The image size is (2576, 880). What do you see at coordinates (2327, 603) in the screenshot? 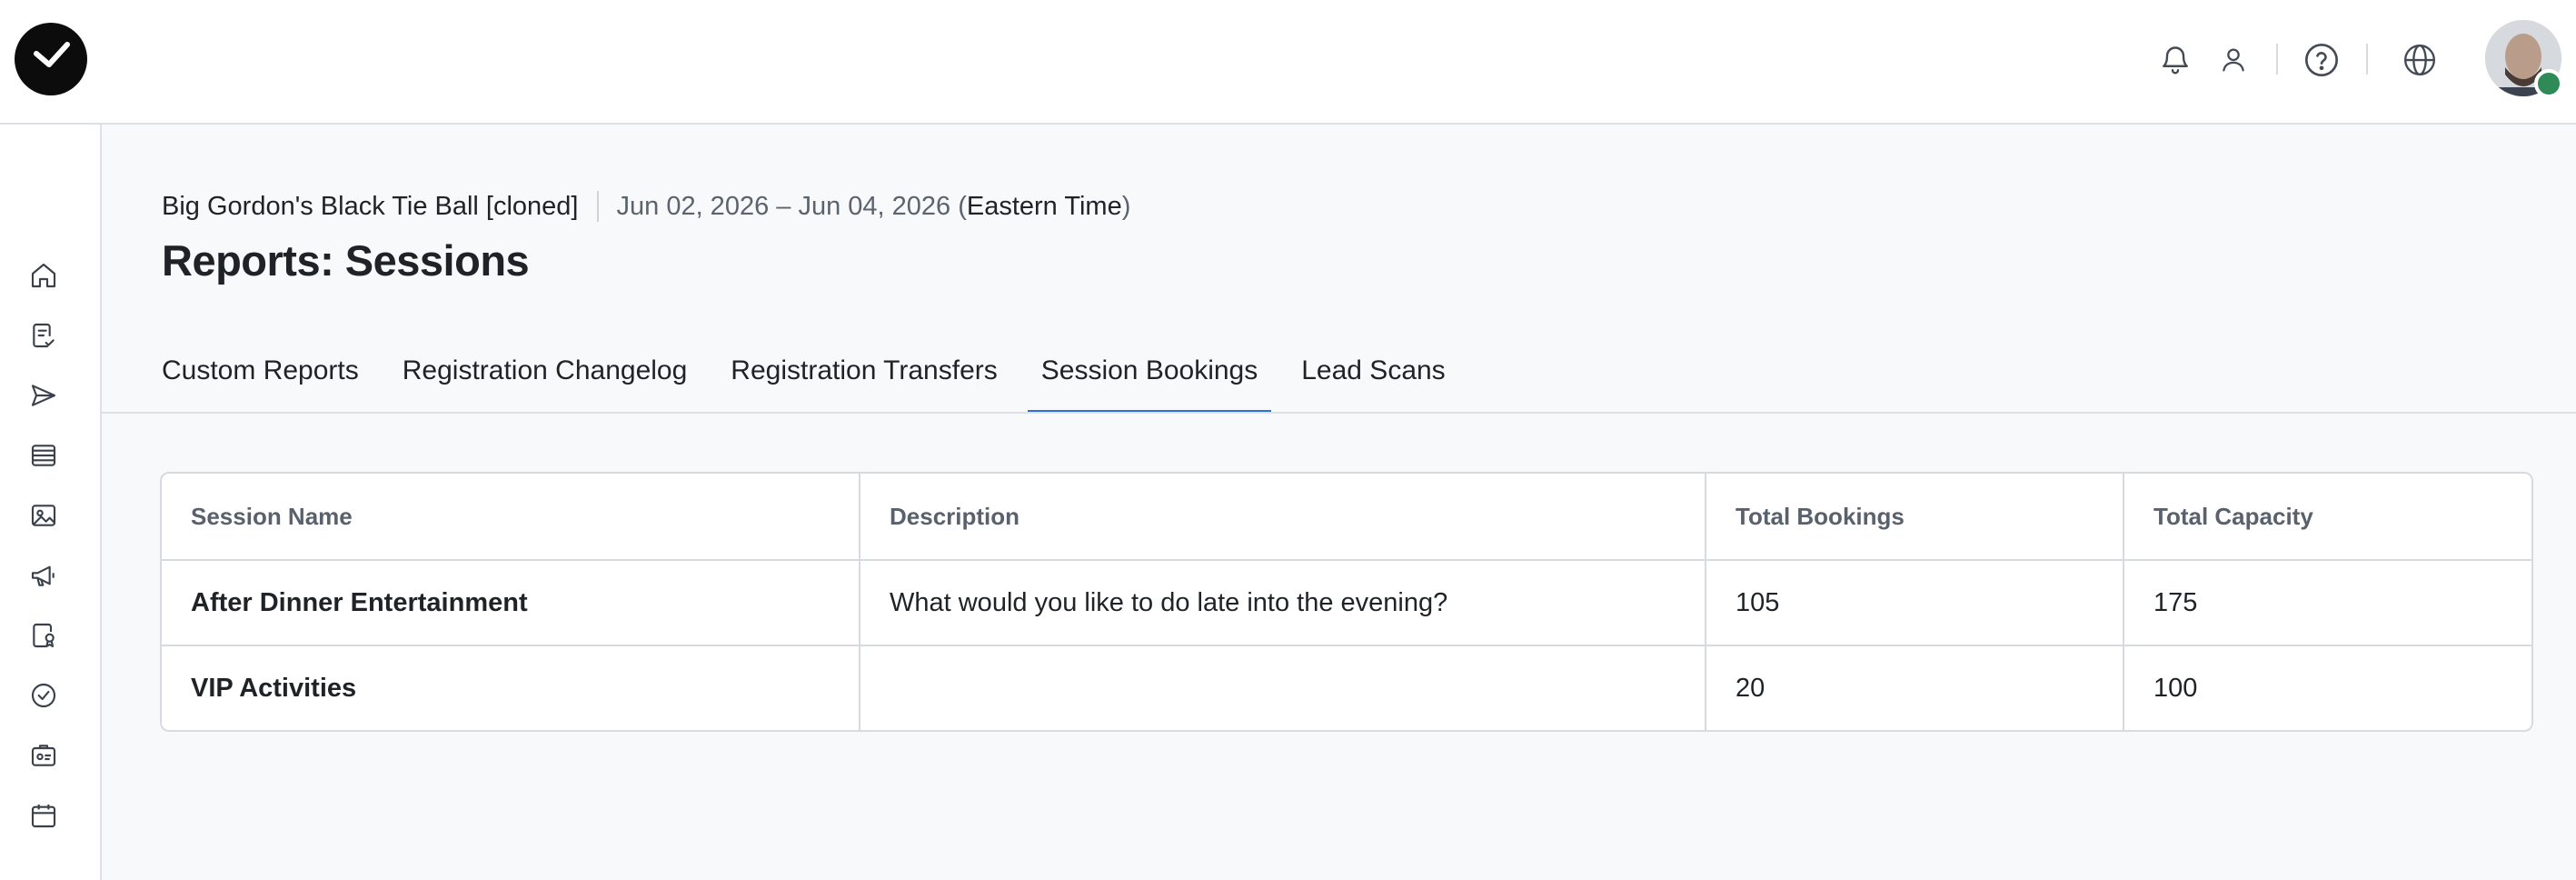
I see `total-capacity-cell: 175` at bounding box center [2327, 603].